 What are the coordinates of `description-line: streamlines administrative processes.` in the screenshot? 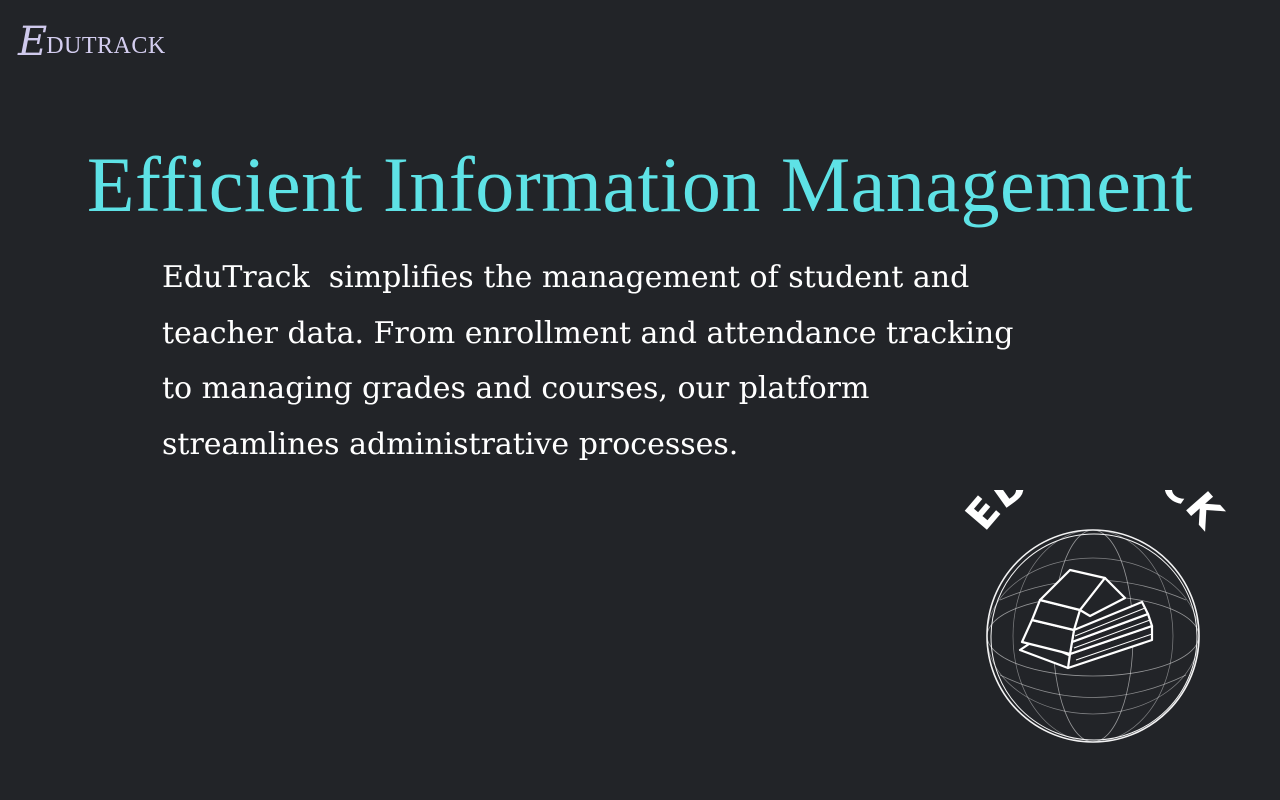 It's located at (450, 444).